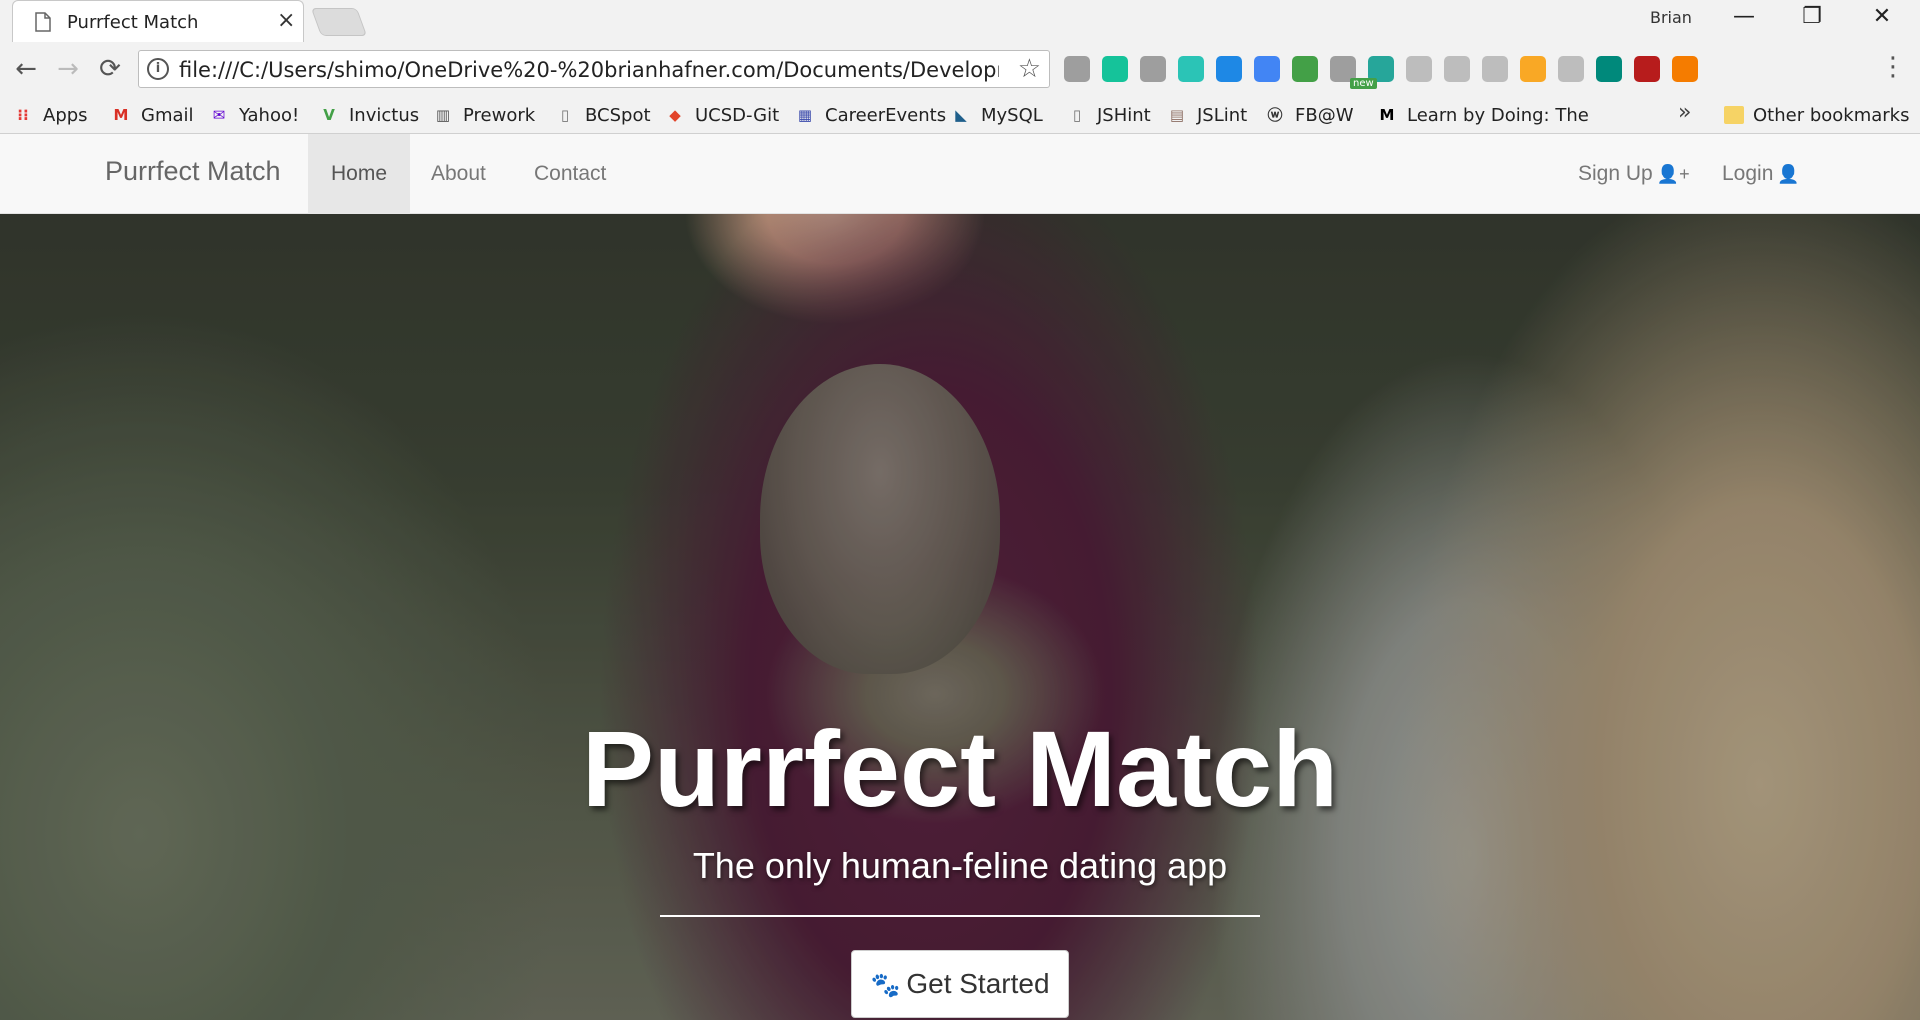 This screenshot has width=1920, height=1020. What do you see at coordinates (1685, 69) in the screenshot?
I see `metamask-icon` at bounding box center [1685, 69].